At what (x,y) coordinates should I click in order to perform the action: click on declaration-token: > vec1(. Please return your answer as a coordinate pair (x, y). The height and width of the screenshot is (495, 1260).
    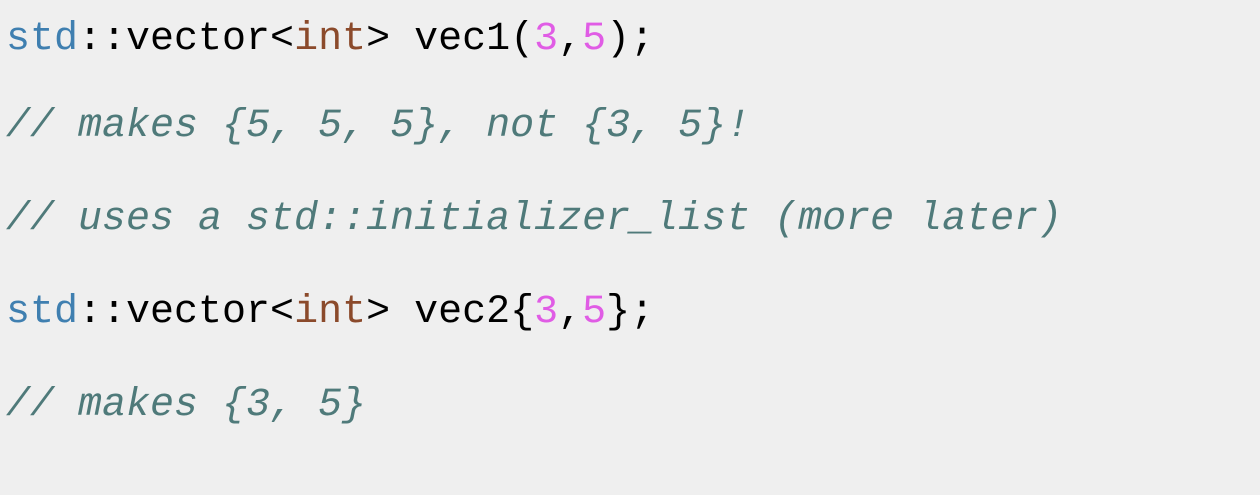
    Looking at the image, I should click on (450, 39).